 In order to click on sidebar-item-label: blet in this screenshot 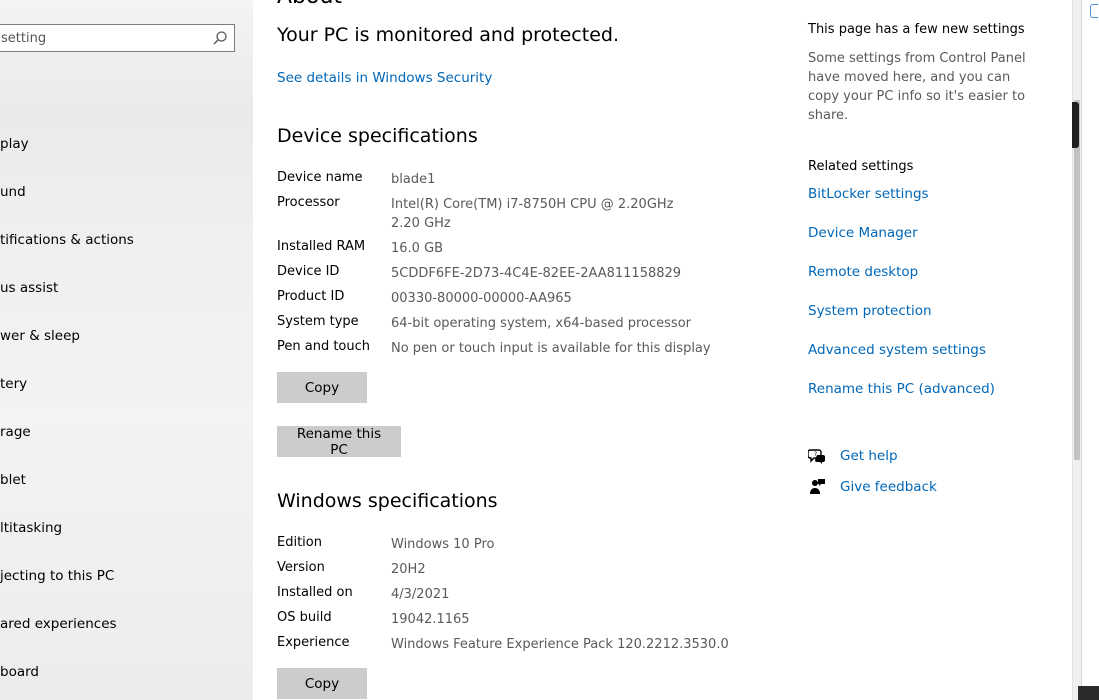, I will do `click(13, 480)`.